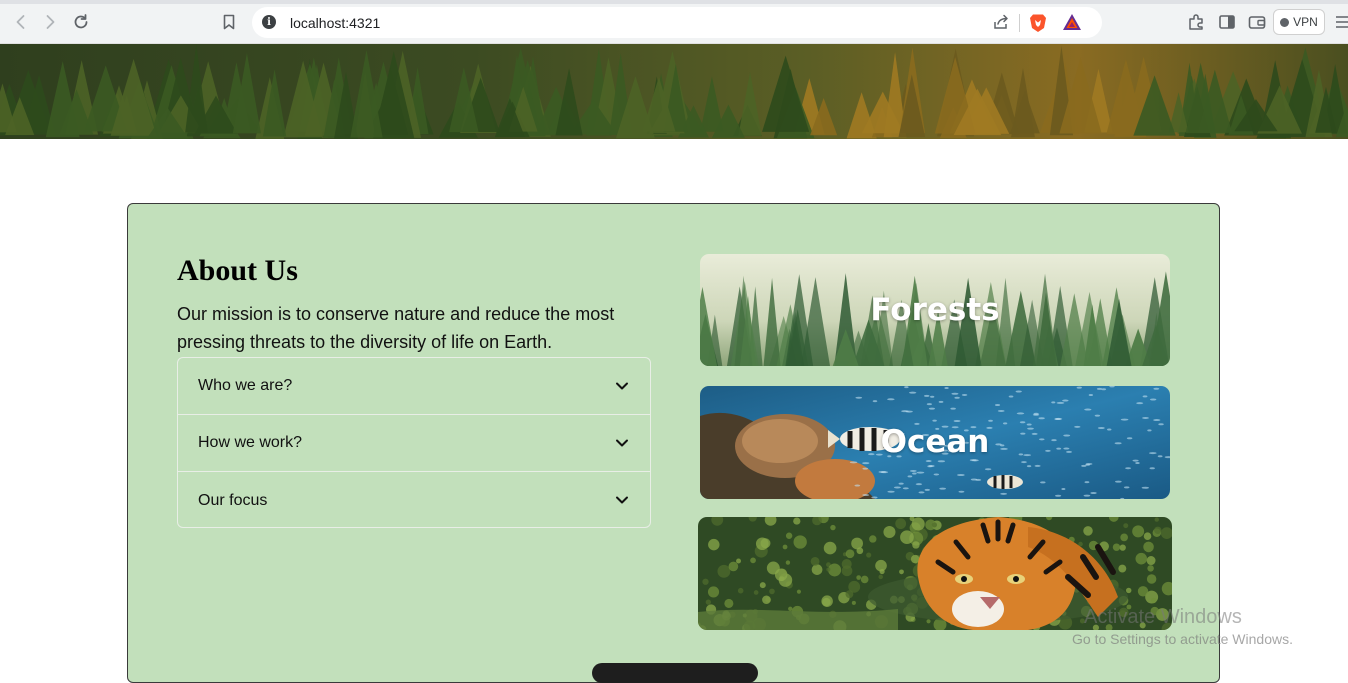 Image resolution: width=1348 pixels, height=683 pixels. I want to click on activate-windows-subtitle: Go to Settings to activate Windows., so click(1182, 639).